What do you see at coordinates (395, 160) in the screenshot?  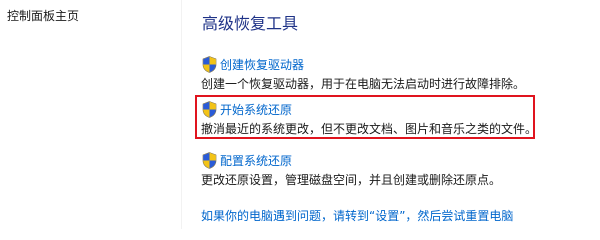 I see `configure-system-restore-link: 配置系统还原` at bounding box center [395, 160].